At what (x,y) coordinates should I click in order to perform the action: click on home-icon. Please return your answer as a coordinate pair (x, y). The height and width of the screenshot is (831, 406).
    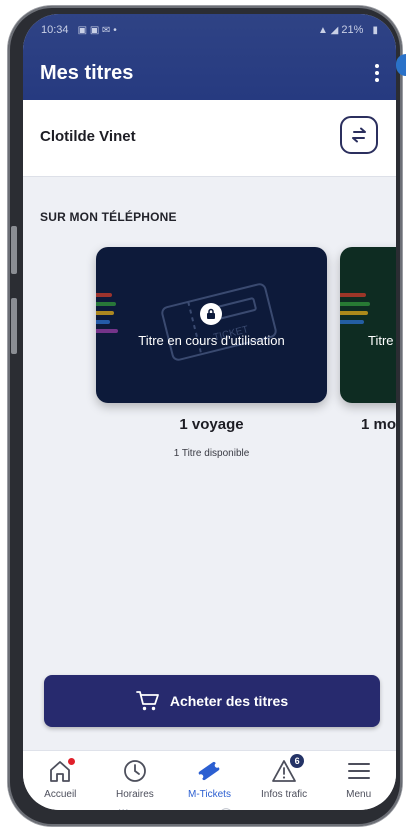
    Looking at the image, I should click on (61, 771).